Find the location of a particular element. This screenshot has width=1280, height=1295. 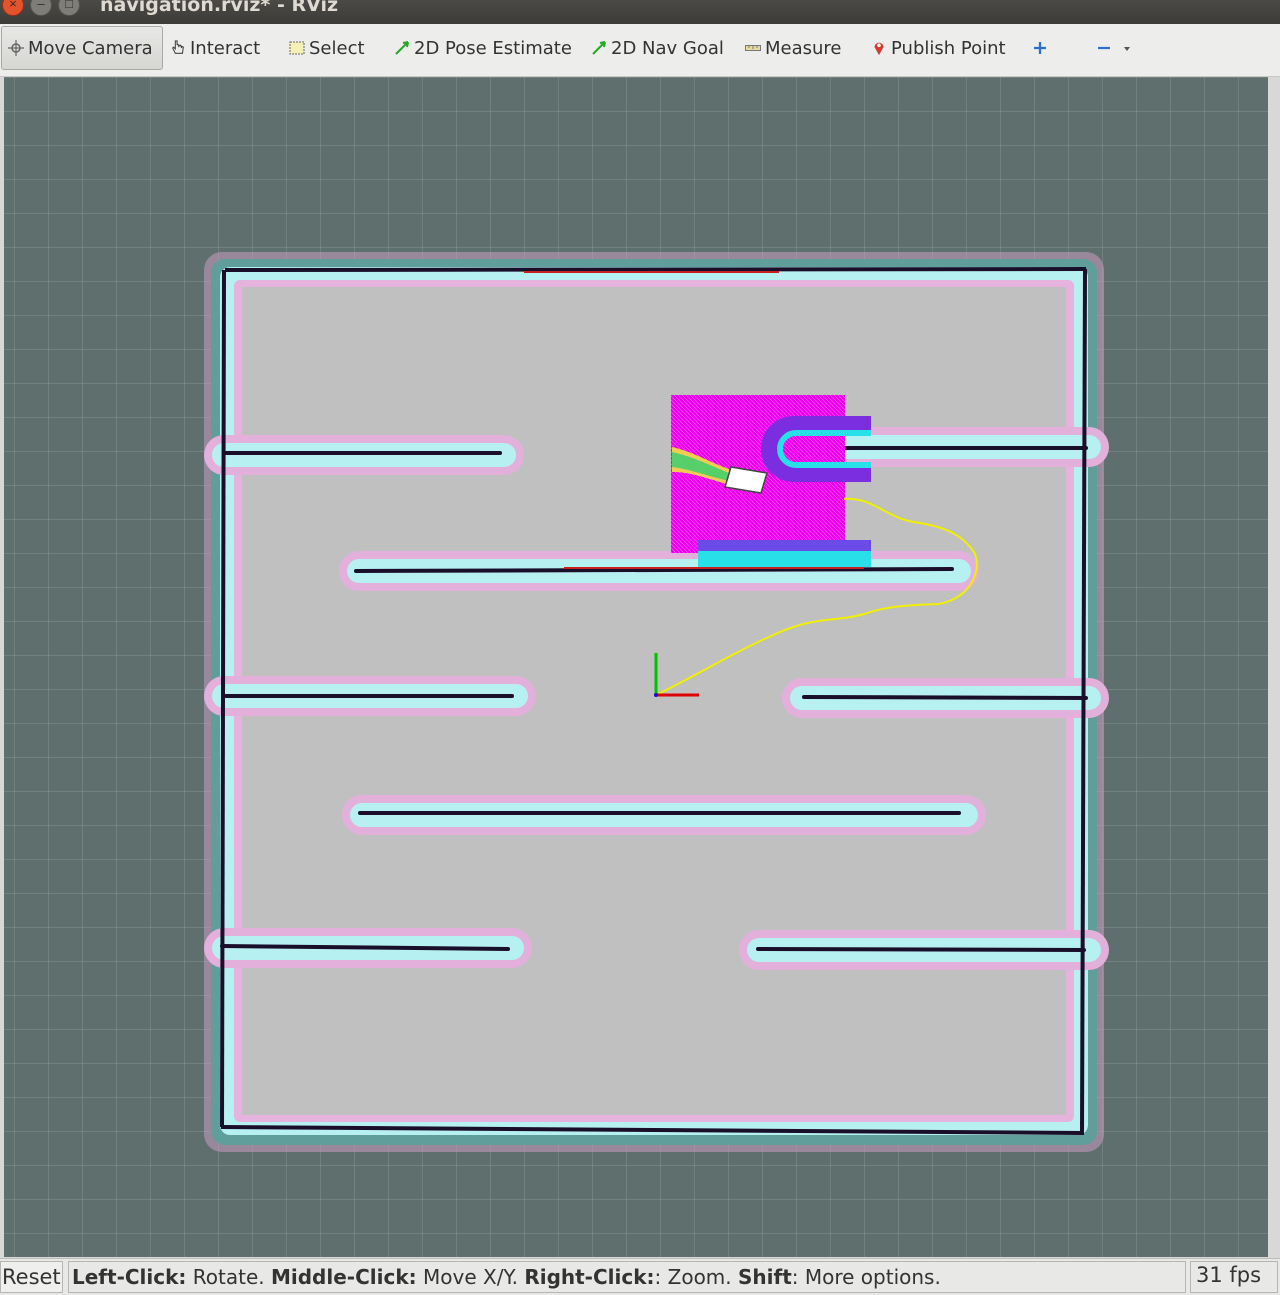

interact-tool: Interact is located at coordinates (215, 48).